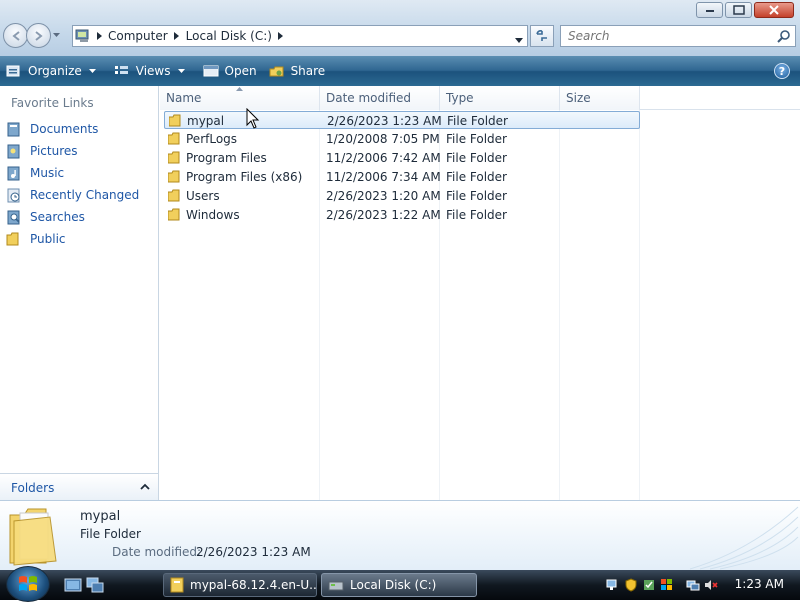 The height and width of the screenshot is (602, 800). What do you see at coordinates (79, 486) in the screenshot?
I see `folders-toggle: Folders` at bounding box center [79, 486].